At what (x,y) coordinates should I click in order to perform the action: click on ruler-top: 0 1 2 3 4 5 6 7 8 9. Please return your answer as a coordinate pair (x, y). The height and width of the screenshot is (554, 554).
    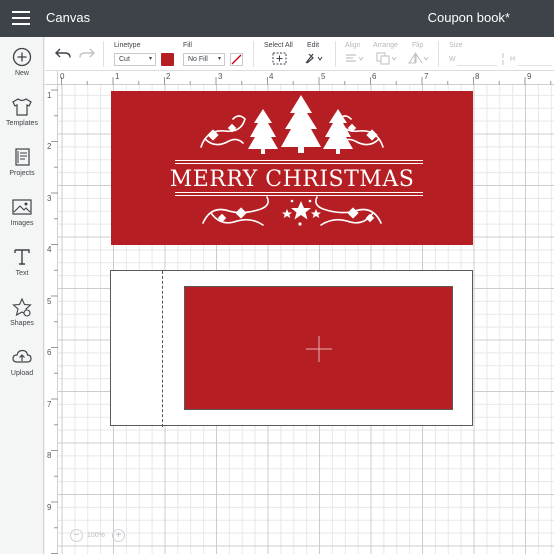
    Looking at the image, I should click on (306, 78).